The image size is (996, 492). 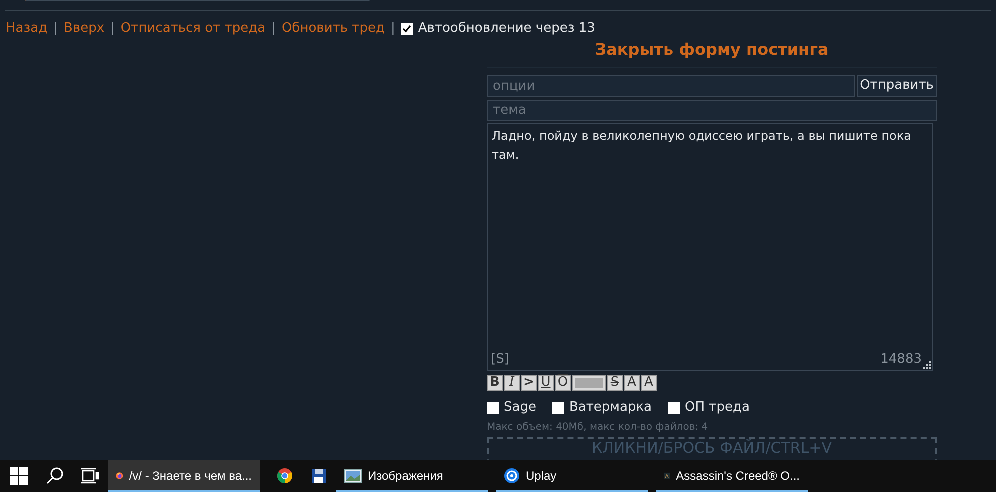 I want to click on close-form-link: Закрыть форму постинга, so click(x=712, y=50).